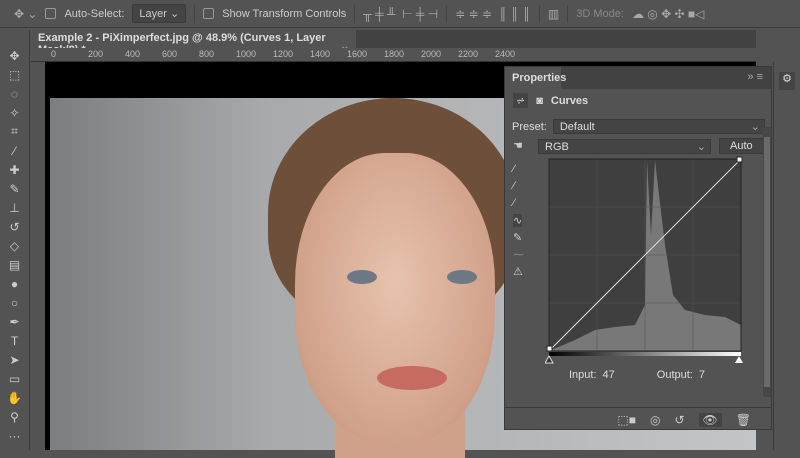 This screenshot has width=800, height=458. Describe the element at coordinates (514, 169) in the screenshot. I see `sample-black-eyedropper-icon: ⁄` at that location.